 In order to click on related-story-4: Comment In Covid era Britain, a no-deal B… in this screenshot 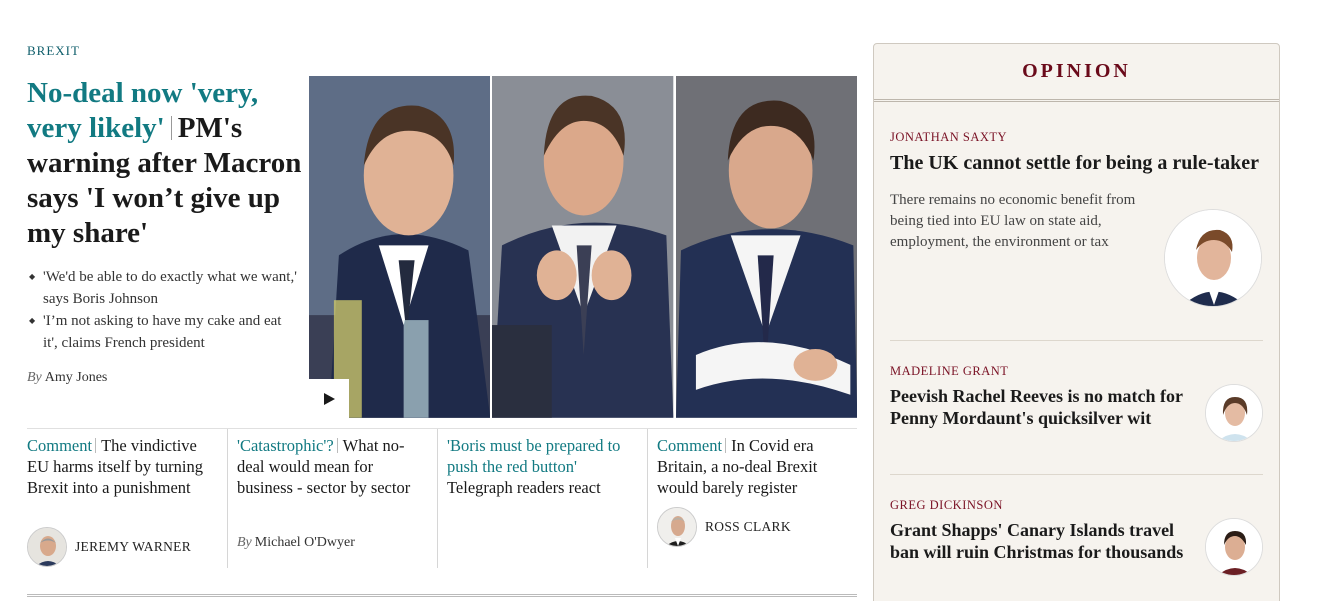, I will do `click(752, 498)`.